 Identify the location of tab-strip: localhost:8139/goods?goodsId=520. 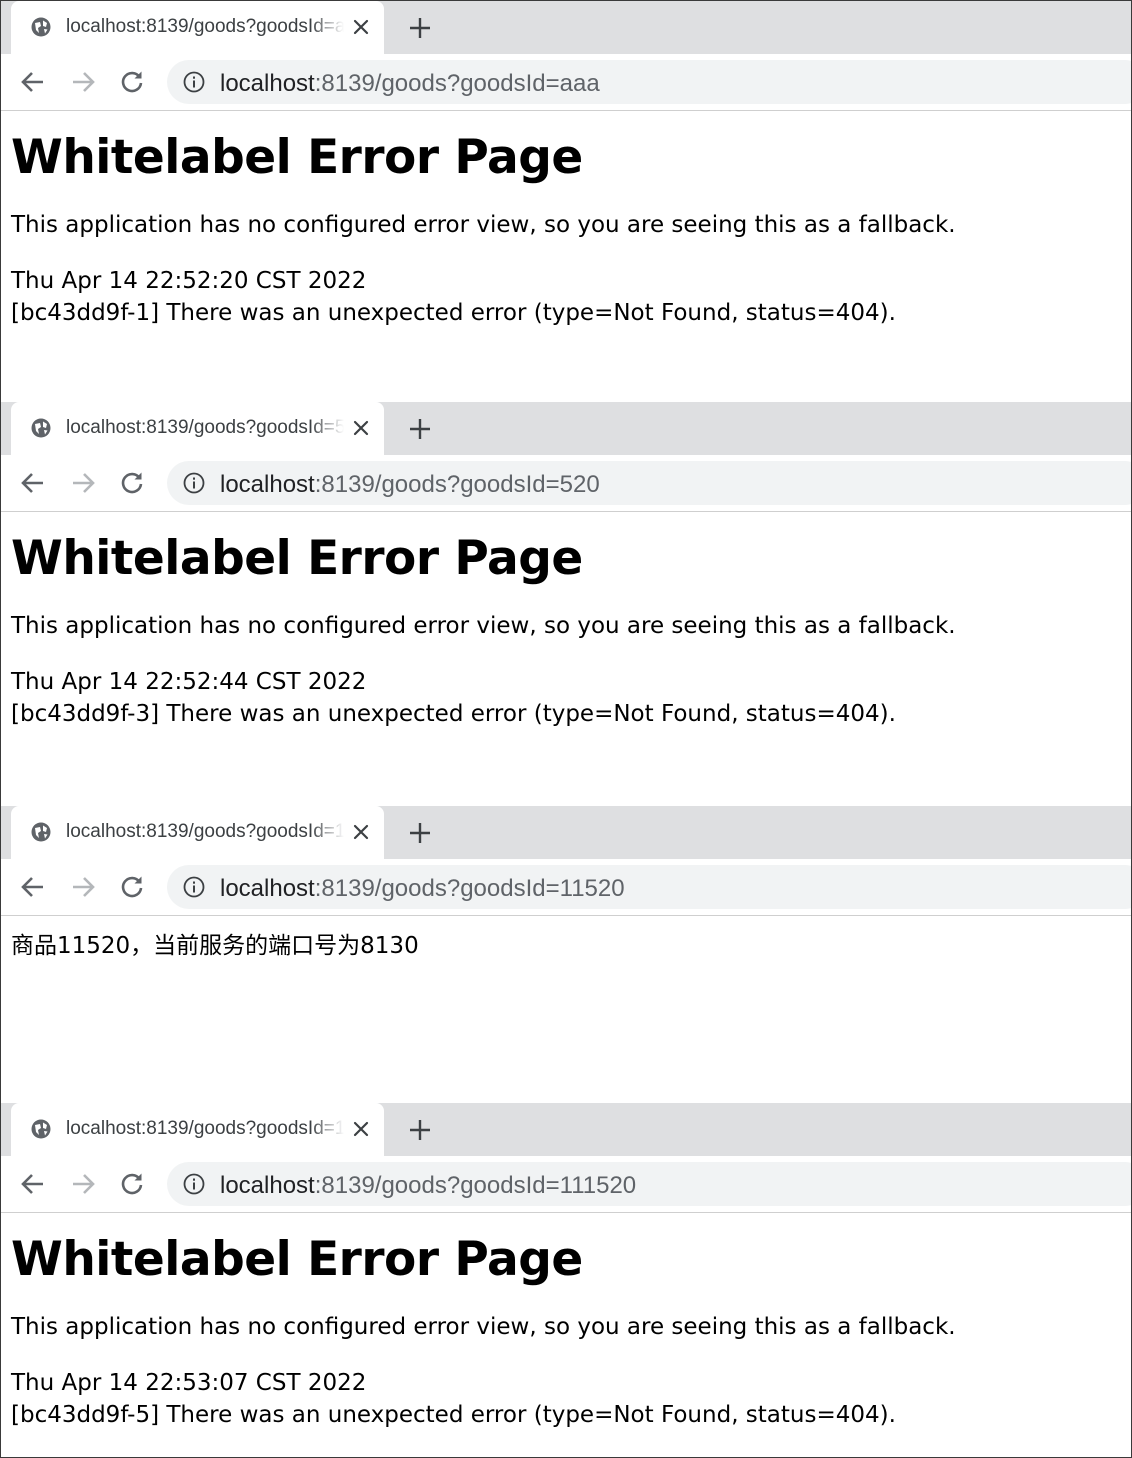
(566, 428).